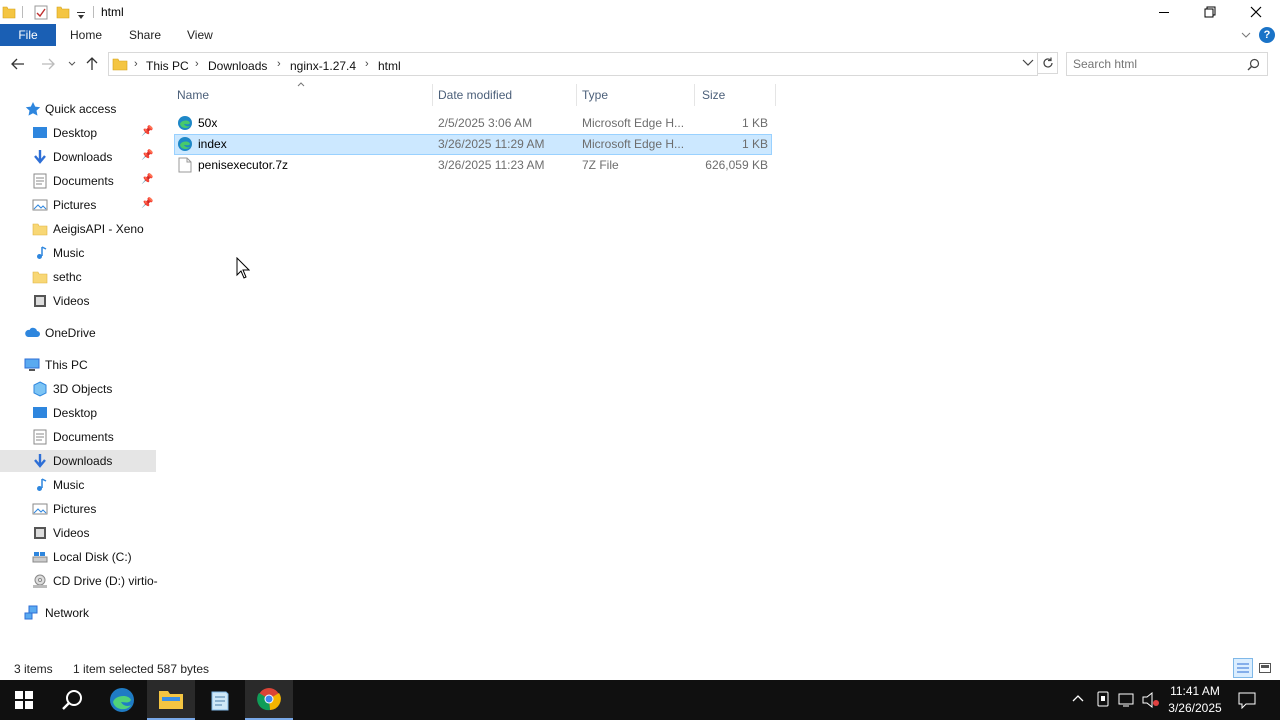 The width and height of the screenshot is (1280, 720). Describe the element at coordinates (1267, 35) in the screenshot. I see `help-icon: ?` at that location.